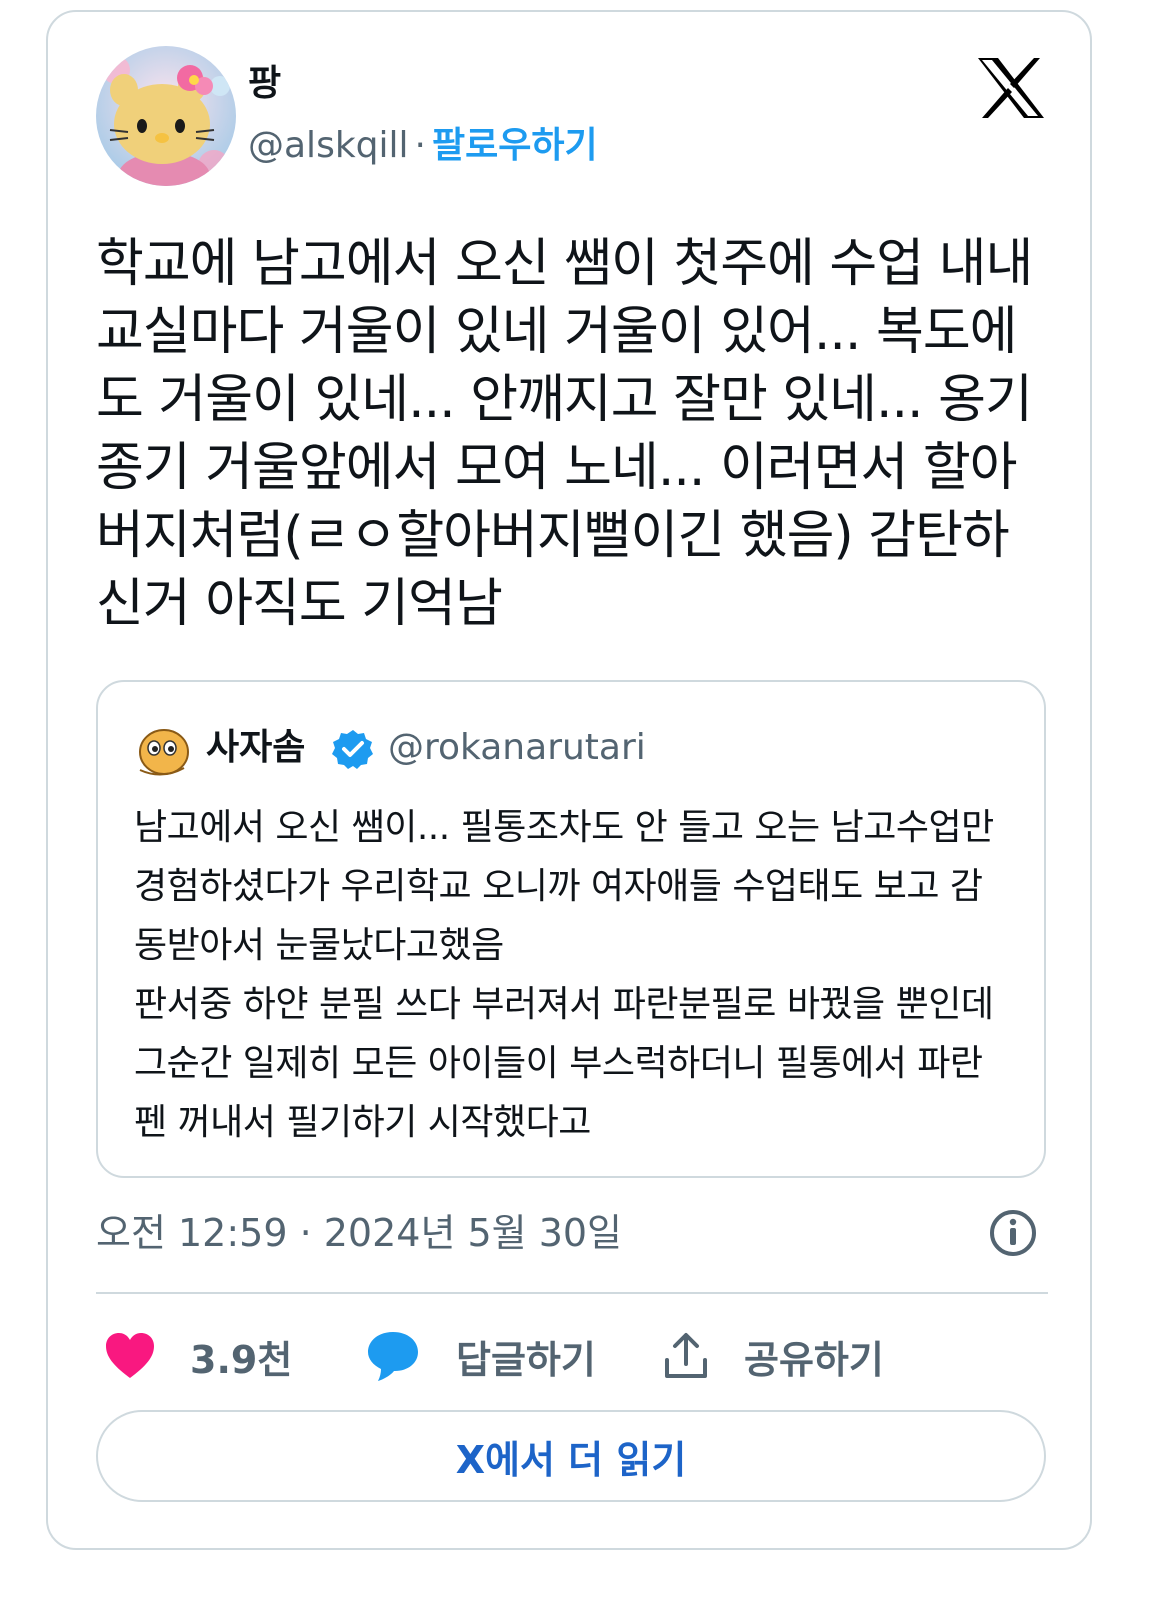 This screenshot has height=1611, width=1170. Describe the element at coordinates (572, 1293) in the screenshot. I see `divider` at that location.